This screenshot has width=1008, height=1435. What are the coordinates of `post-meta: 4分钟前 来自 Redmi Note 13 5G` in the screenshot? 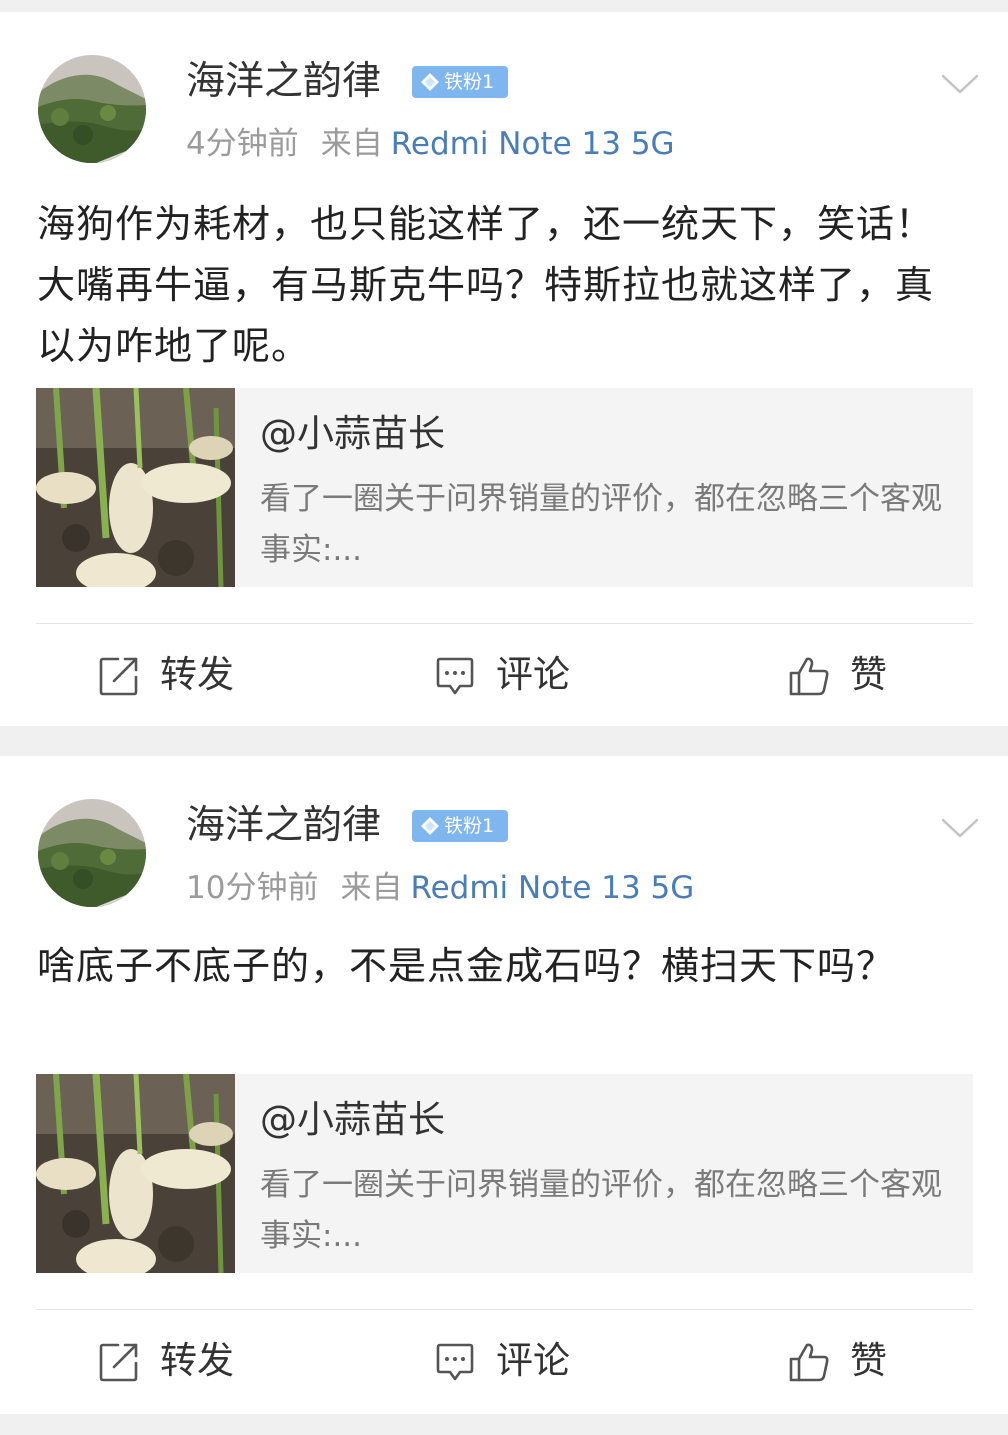 It's located at (430, 144).